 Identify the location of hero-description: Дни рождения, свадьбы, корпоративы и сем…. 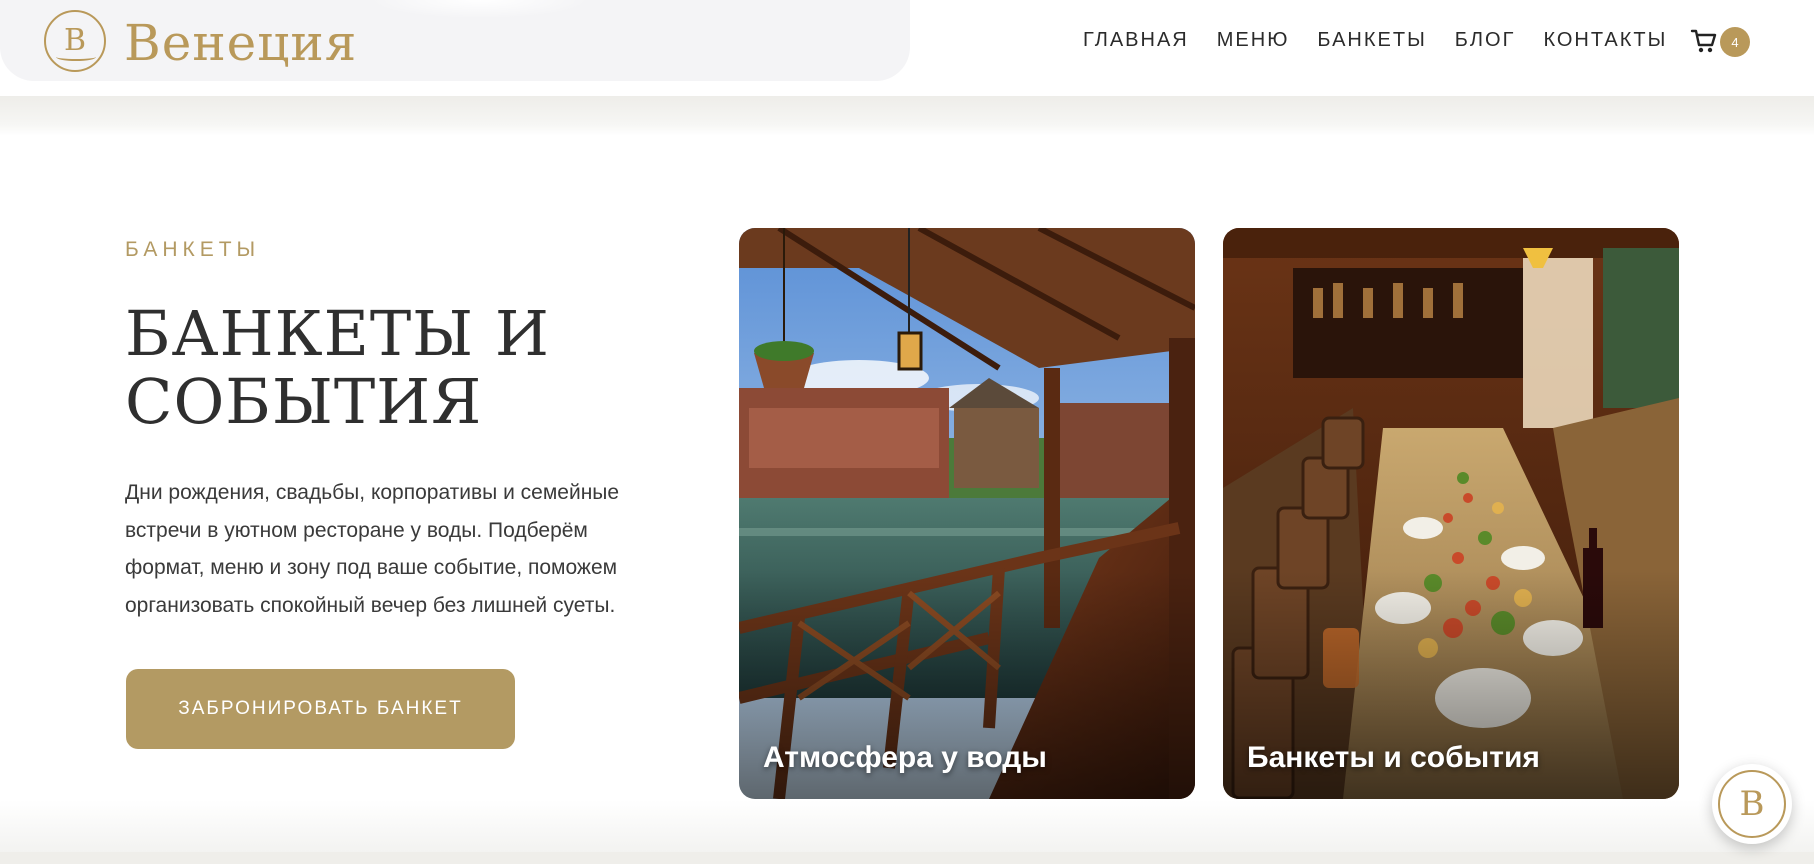
(372, 549).